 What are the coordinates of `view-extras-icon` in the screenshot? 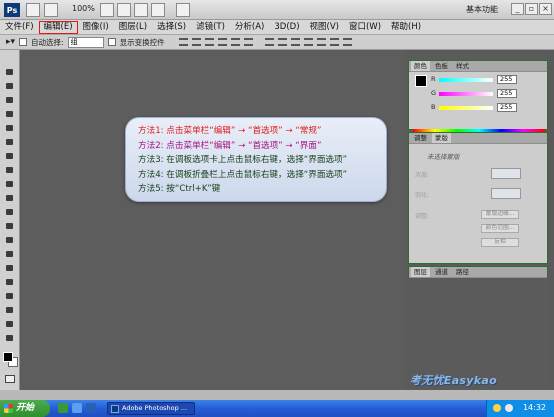 It's located at (51, 10).